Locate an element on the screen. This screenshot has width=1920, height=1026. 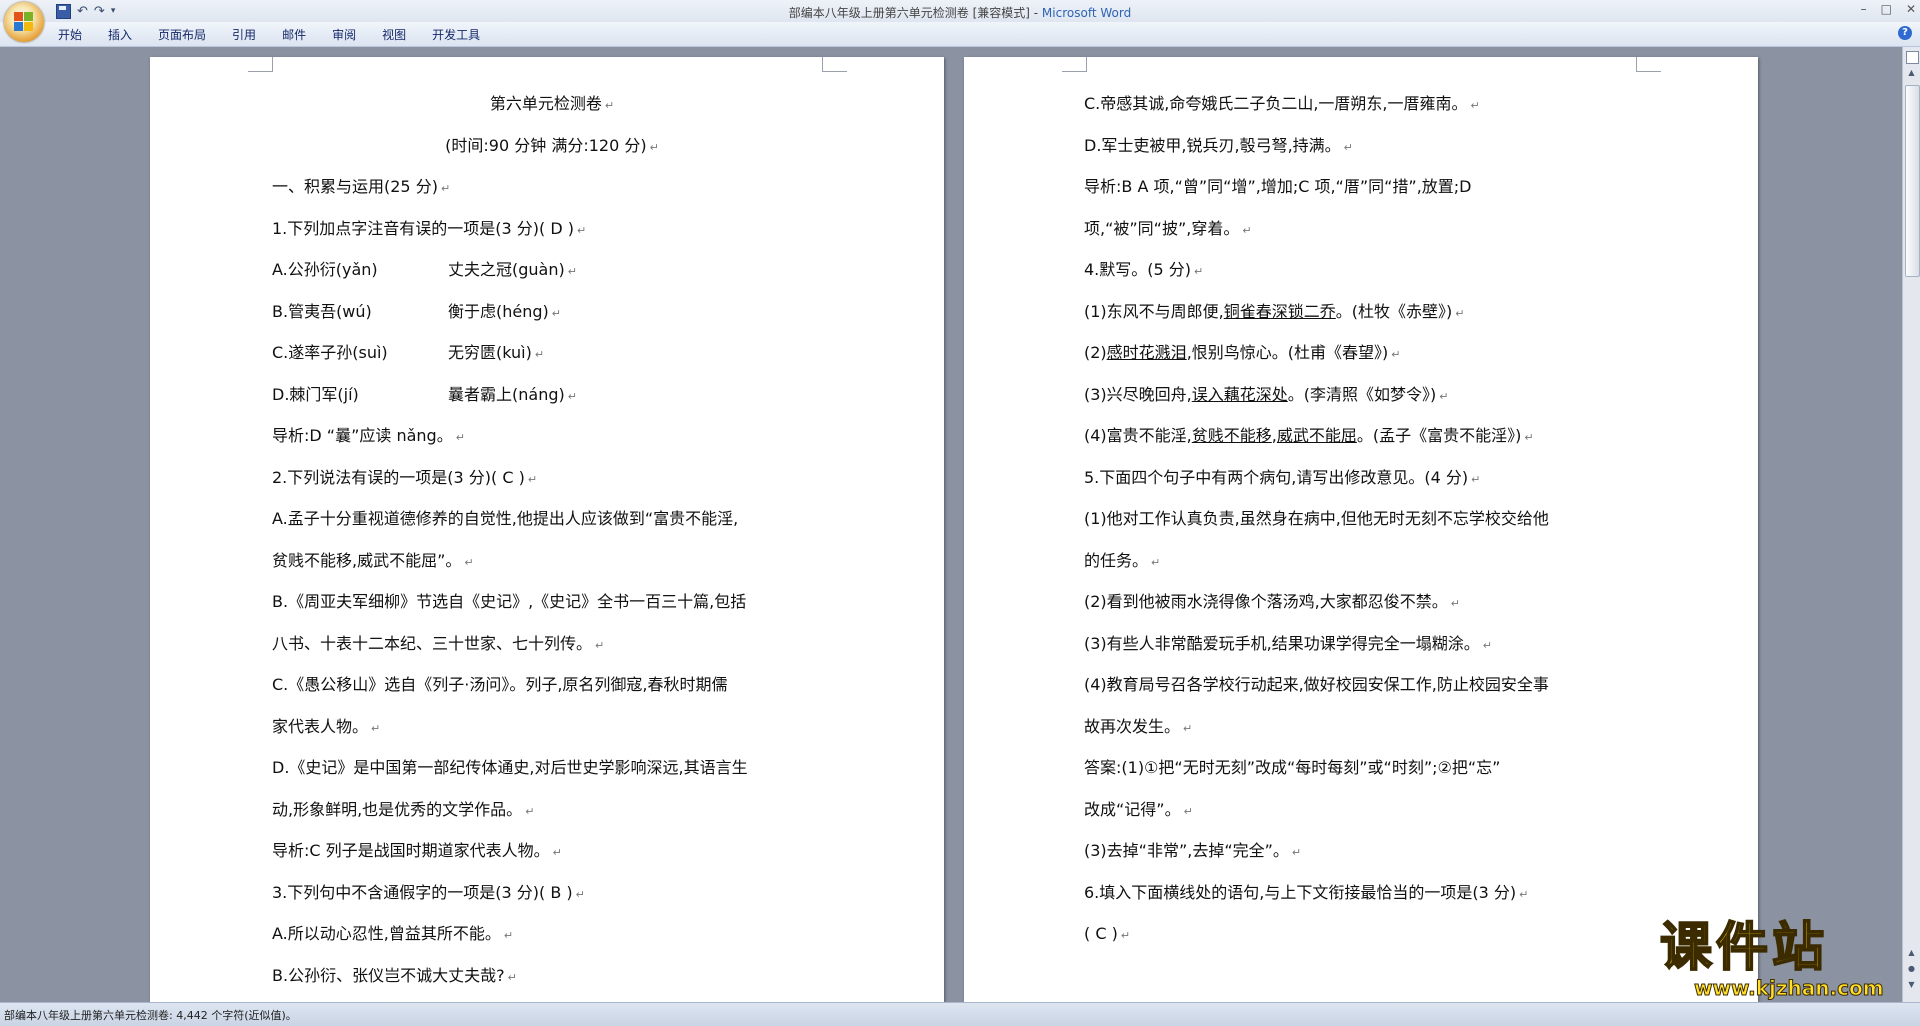
status-bar: 部编本八年级上册第六单元检测卷: 4,442 个字符(近似值)。 is located at coordinates (960, 1014).